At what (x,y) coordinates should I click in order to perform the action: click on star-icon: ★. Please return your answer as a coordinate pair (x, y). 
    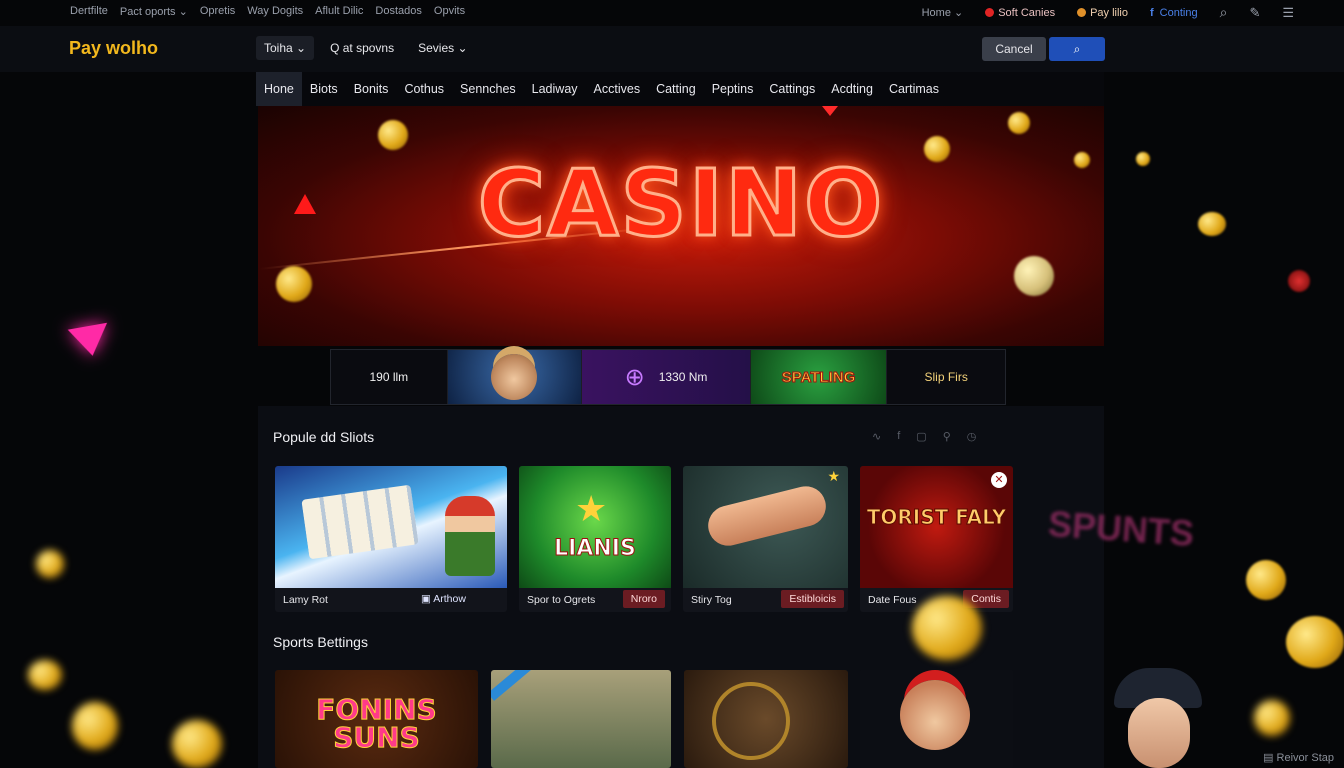
    Looking at the image, I should click on (591, 508).